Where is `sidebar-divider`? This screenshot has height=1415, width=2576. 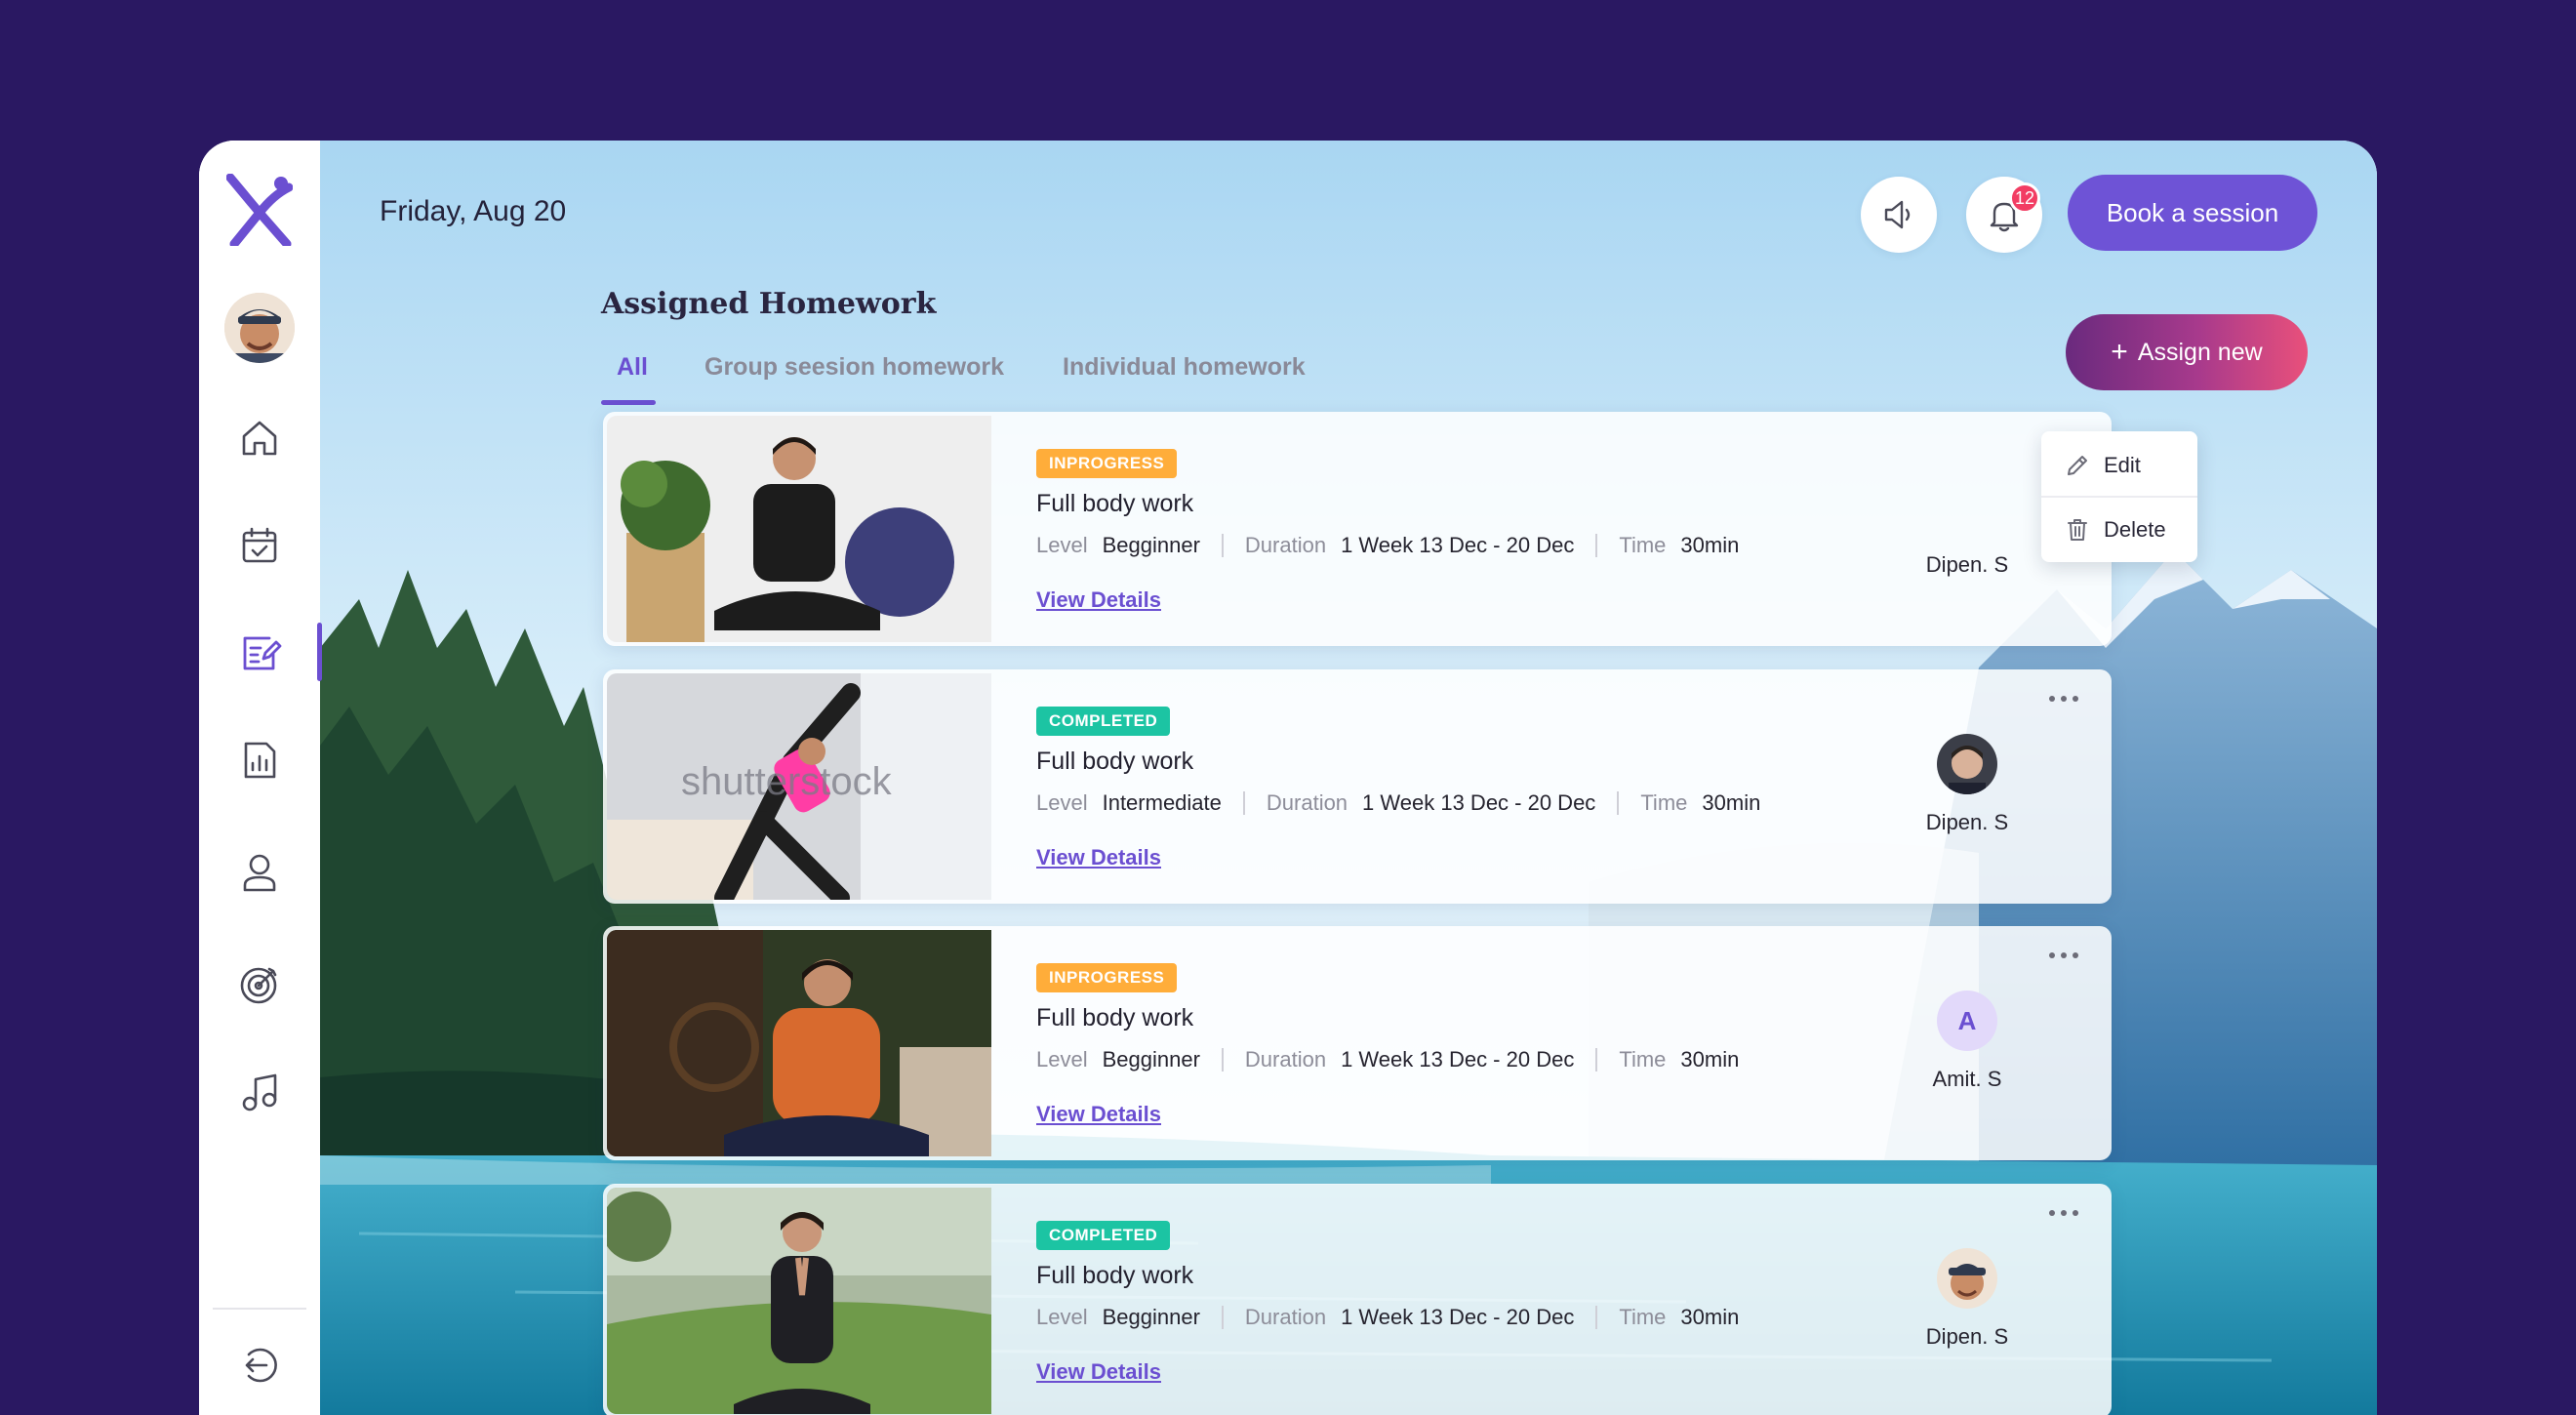
sidebar-divider is located at coordinates (259, 1309).